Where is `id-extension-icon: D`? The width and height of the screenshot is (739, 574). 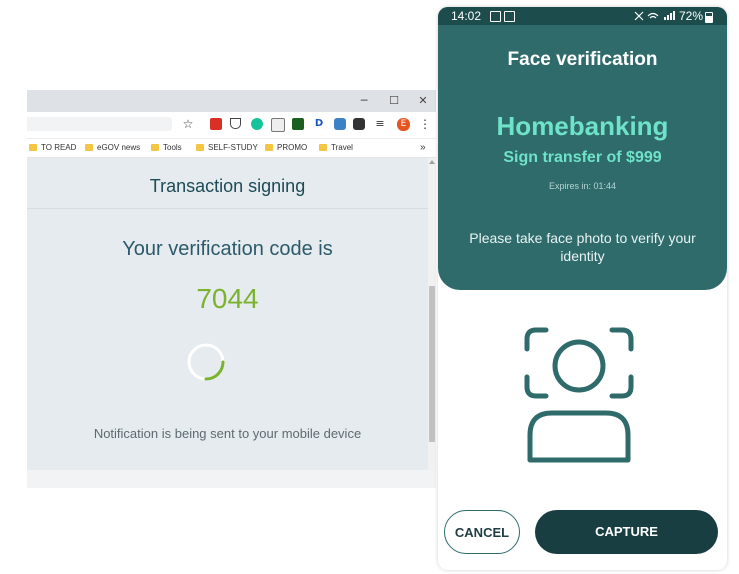 id-extension-icon: D is located at coordinates (319, 124).